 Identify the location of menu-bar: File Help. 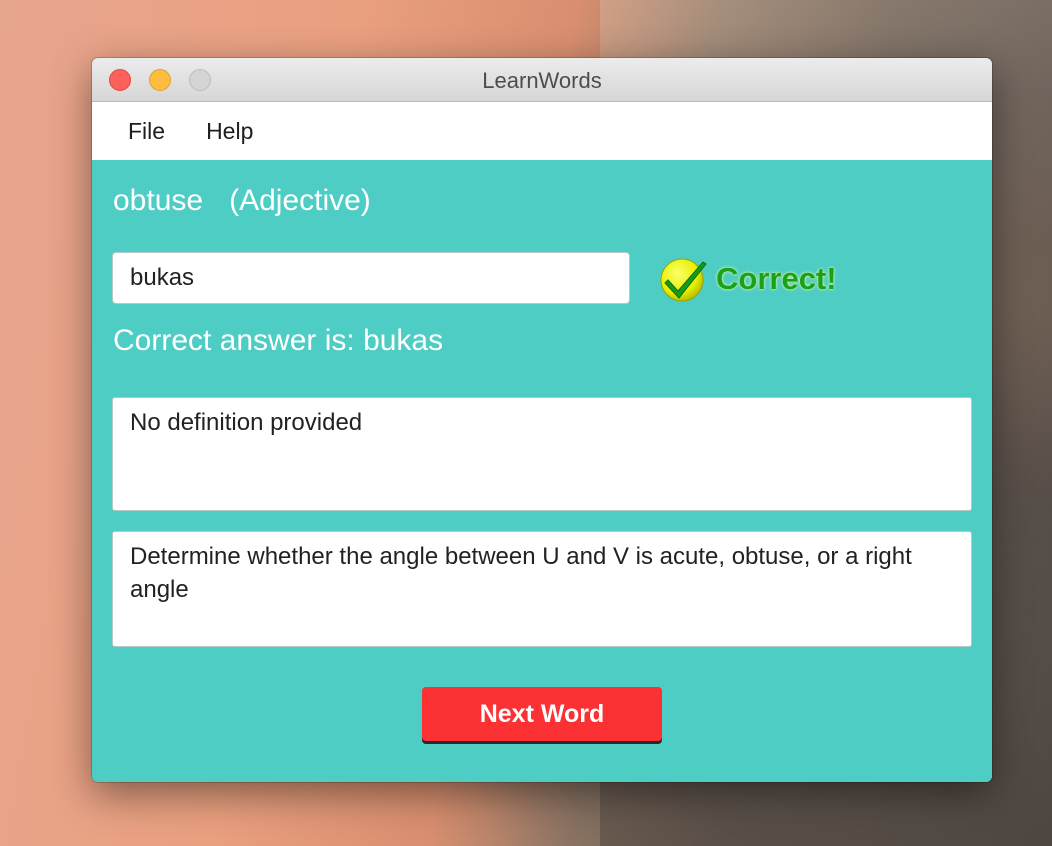
(542, 131).